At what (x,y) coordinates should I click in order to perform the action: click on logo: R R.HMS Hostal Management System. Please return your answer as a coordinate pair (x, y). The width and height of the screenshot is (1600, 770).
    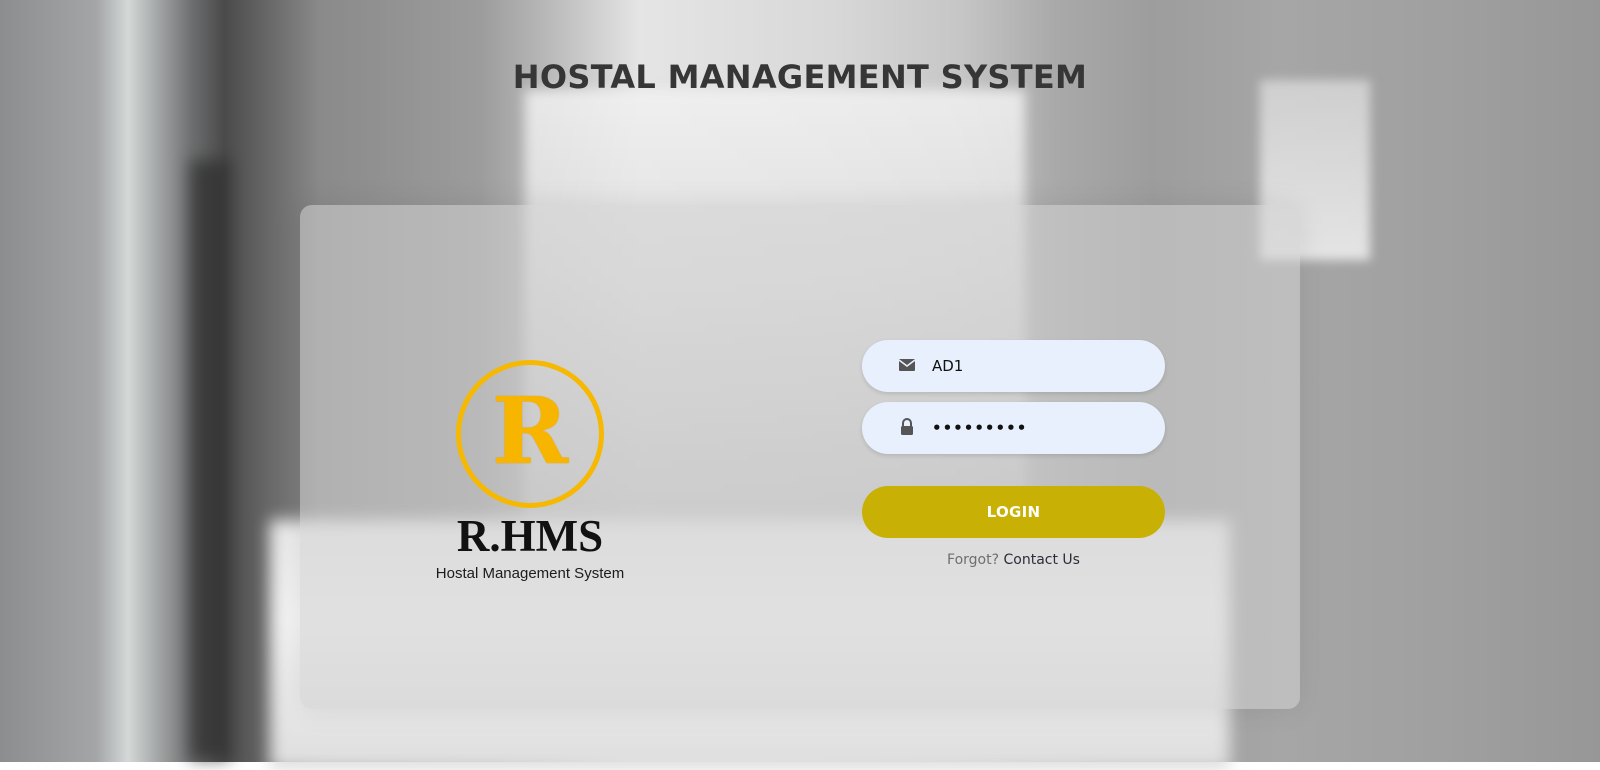
    Looking at the image, I should click on (530, 475).